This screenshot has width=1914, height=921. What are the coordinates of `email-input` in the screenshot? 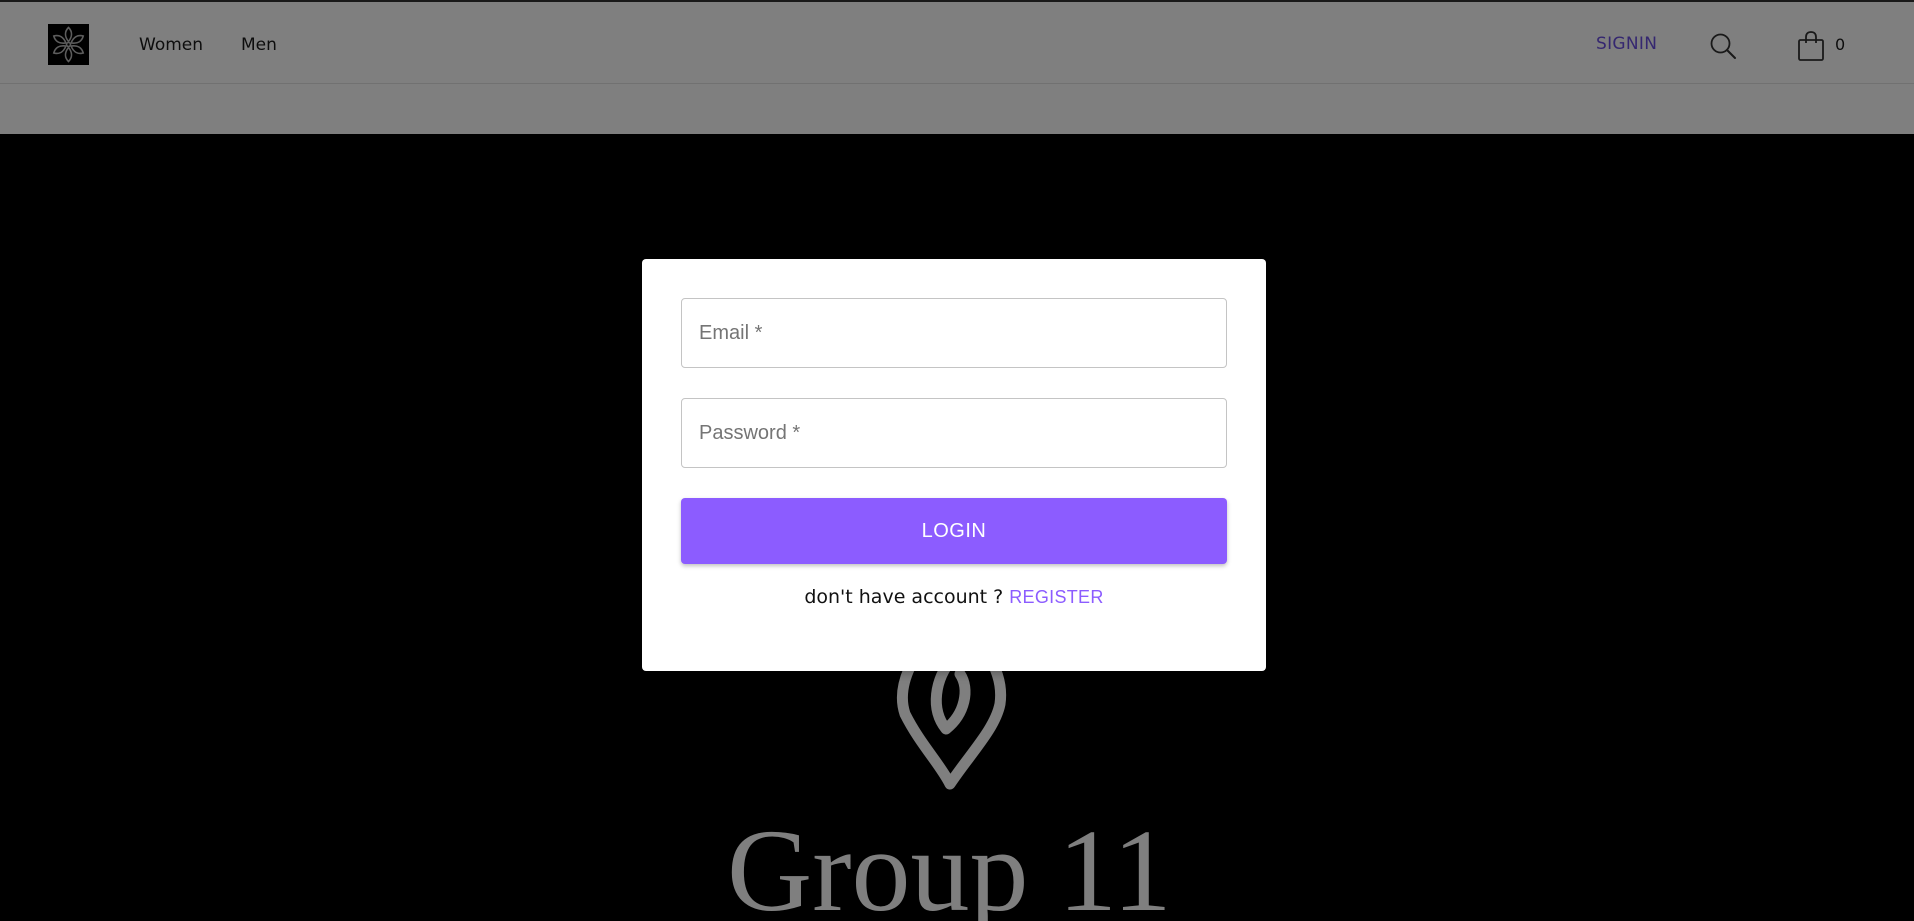 It's located at (954, 333).